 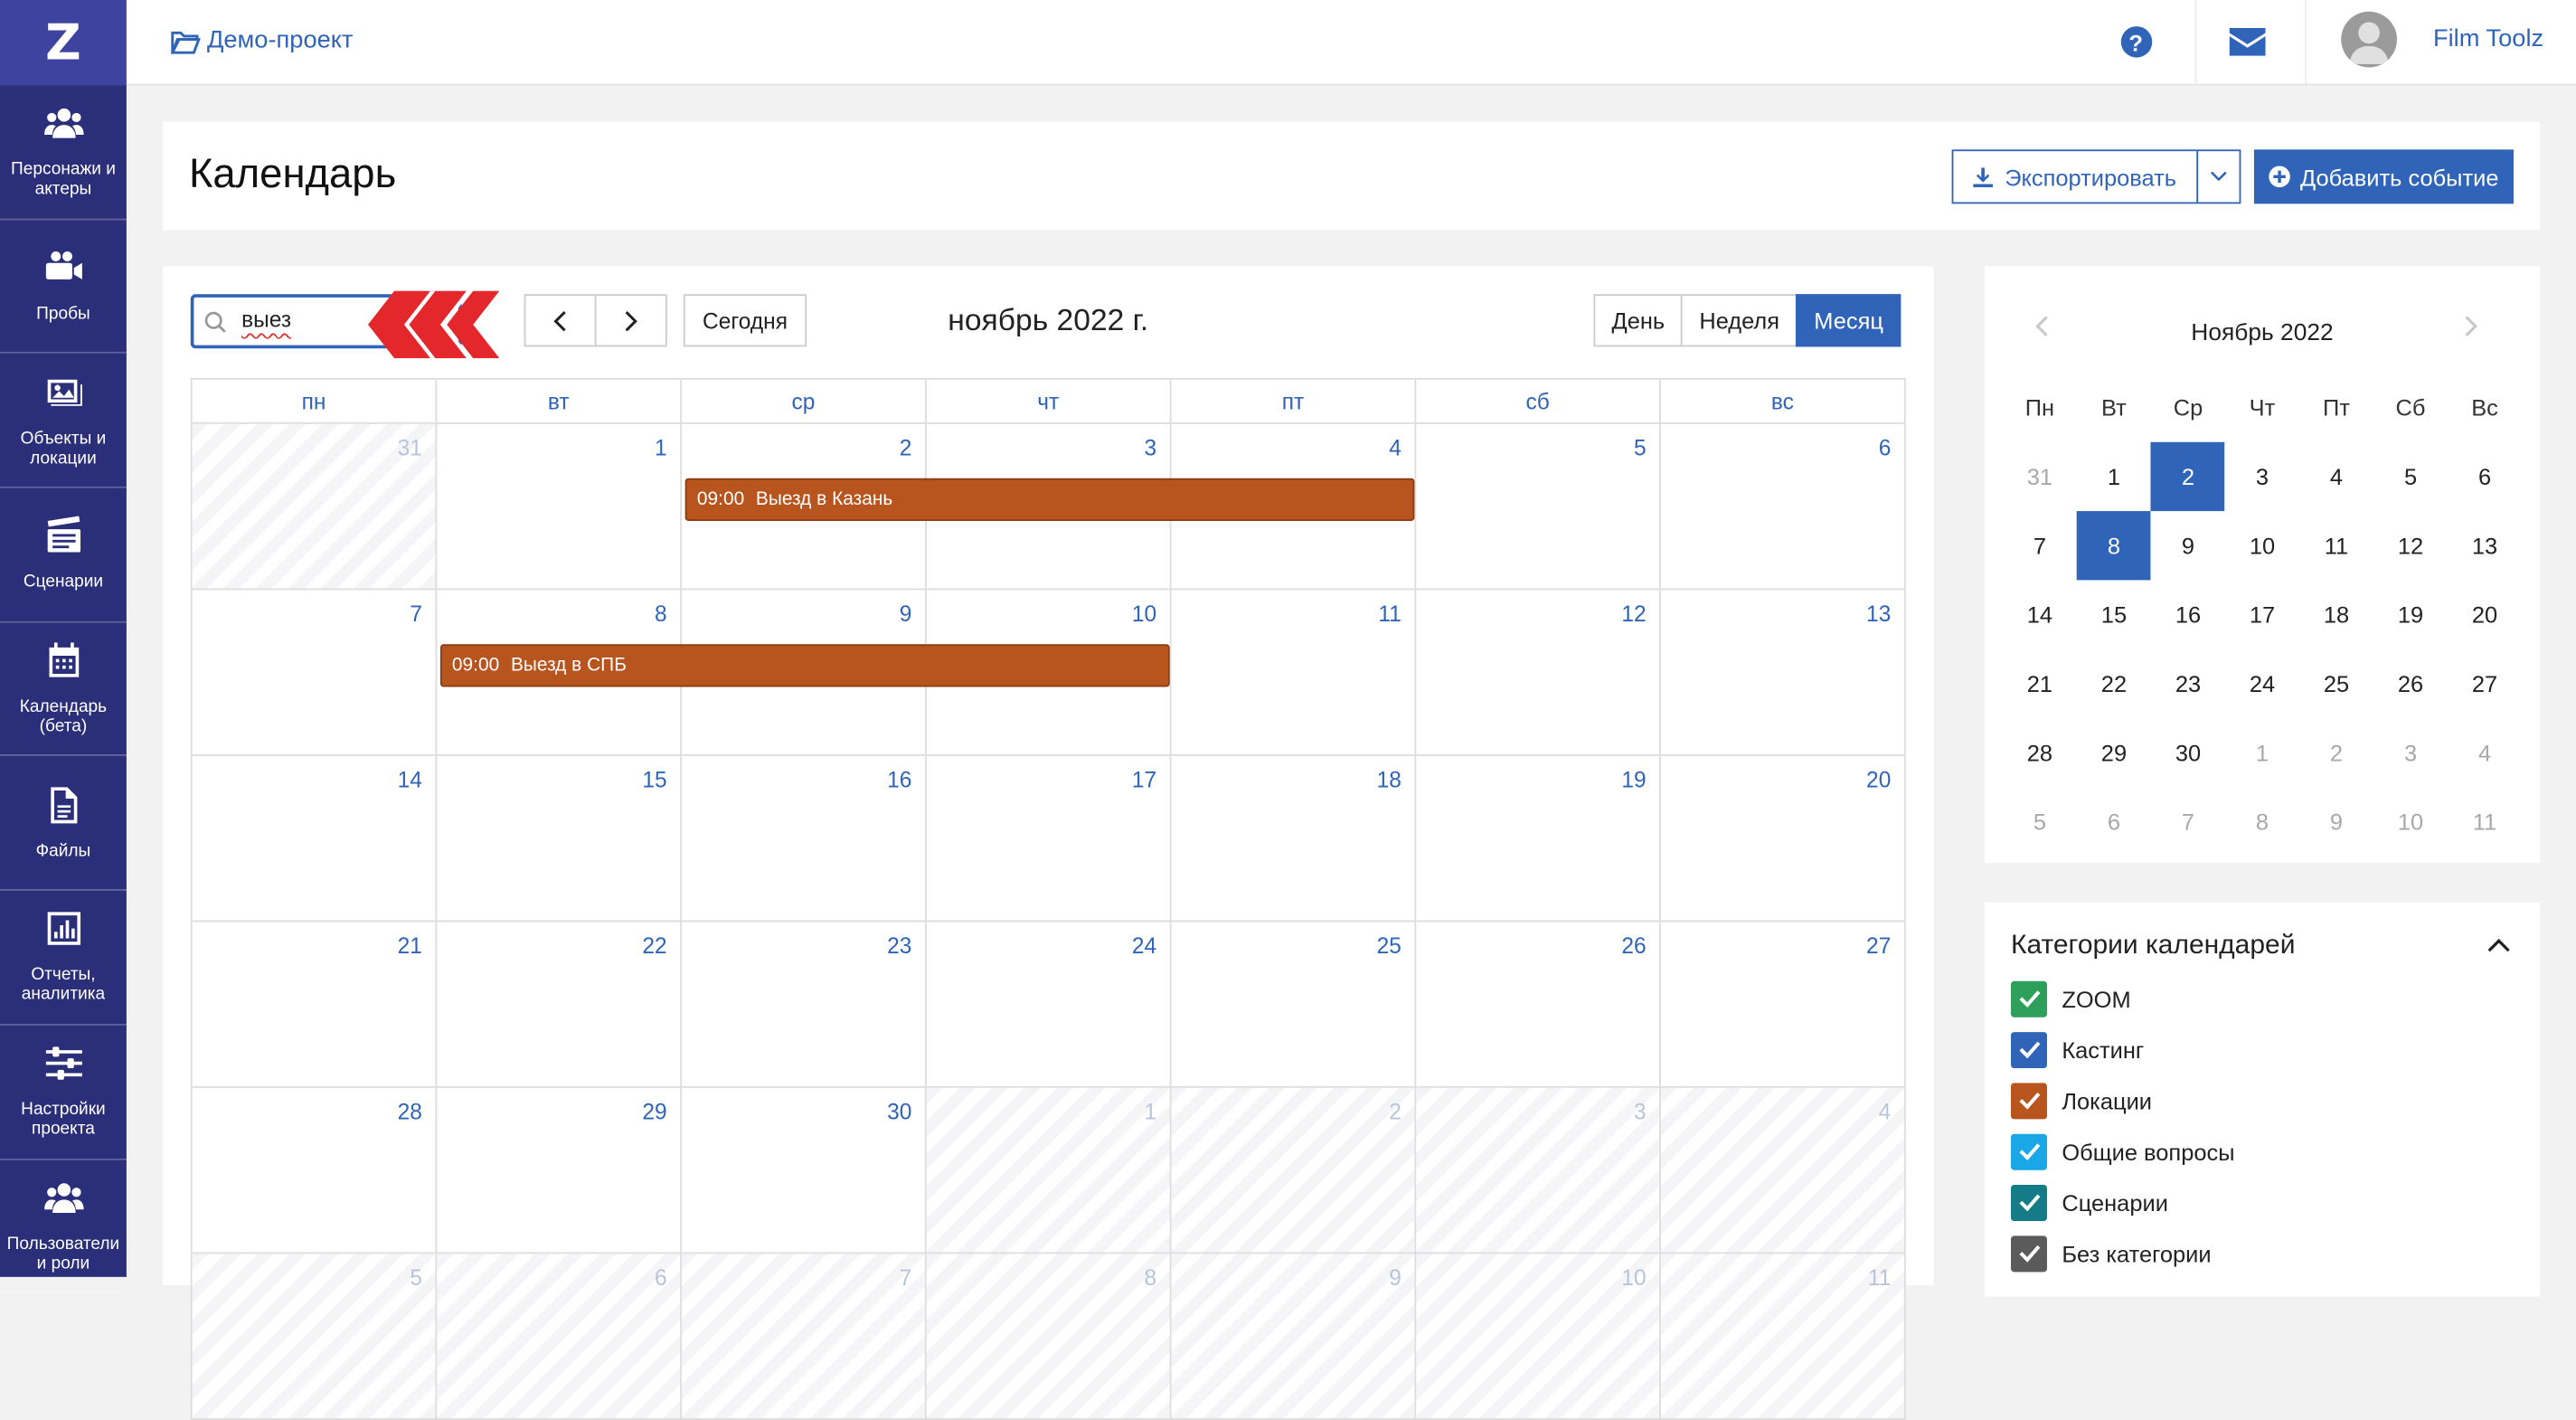 I want to click on mini-day: 26, so click(x=2410, y=684).